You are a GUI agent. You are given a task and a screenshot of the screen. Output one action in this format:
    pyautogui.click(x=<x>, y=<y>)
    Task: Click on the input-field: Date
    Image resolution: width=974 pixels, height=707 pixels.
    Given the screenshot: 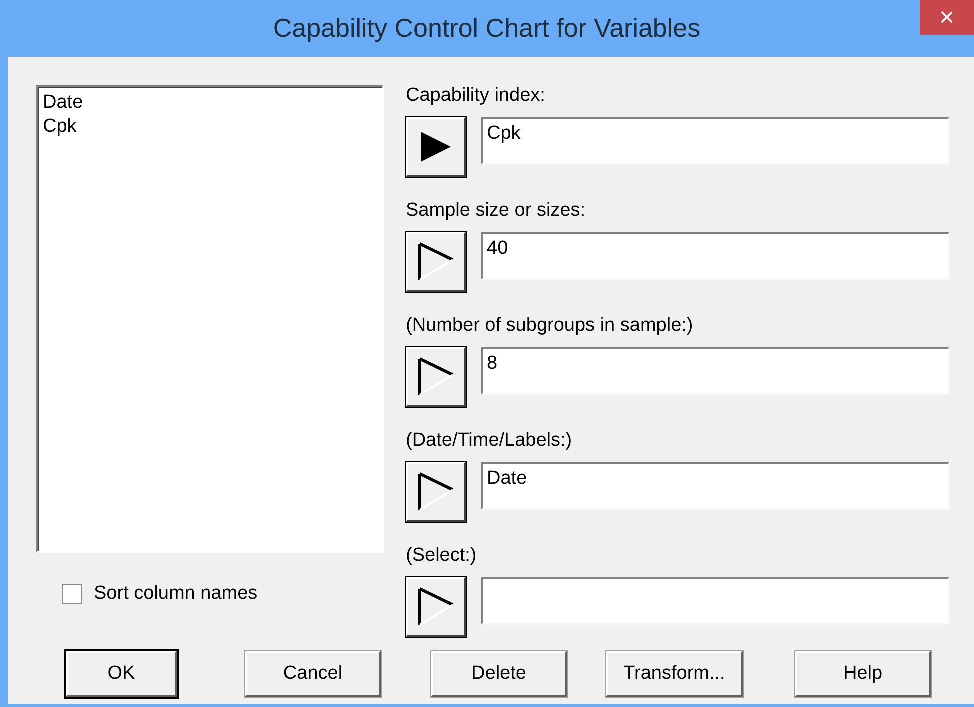 What is the action you would take?
    pyautogui.click(x=715, y=486)
    